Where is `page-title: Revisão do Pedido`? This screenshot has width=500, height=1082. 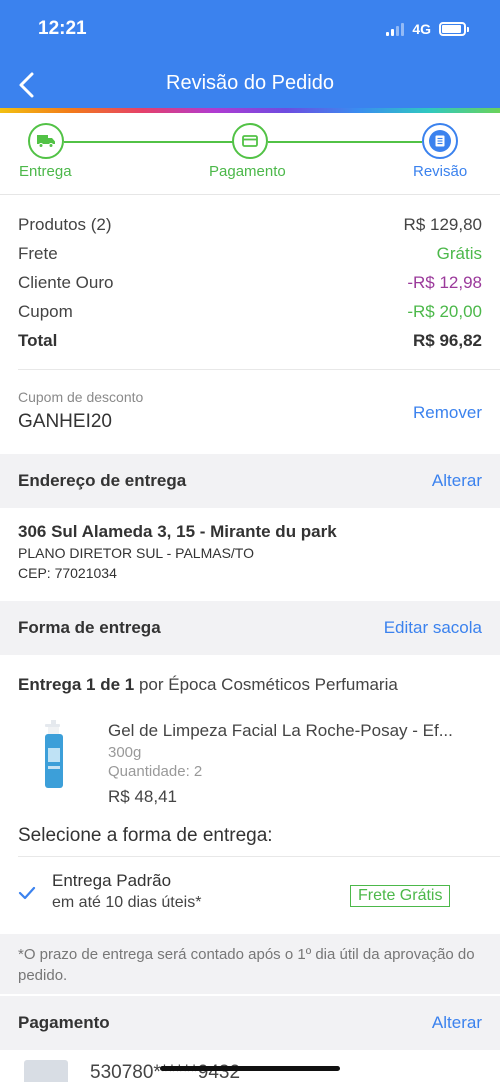
page-title: Revisão do Pedido is located at coordinates (250, 83).